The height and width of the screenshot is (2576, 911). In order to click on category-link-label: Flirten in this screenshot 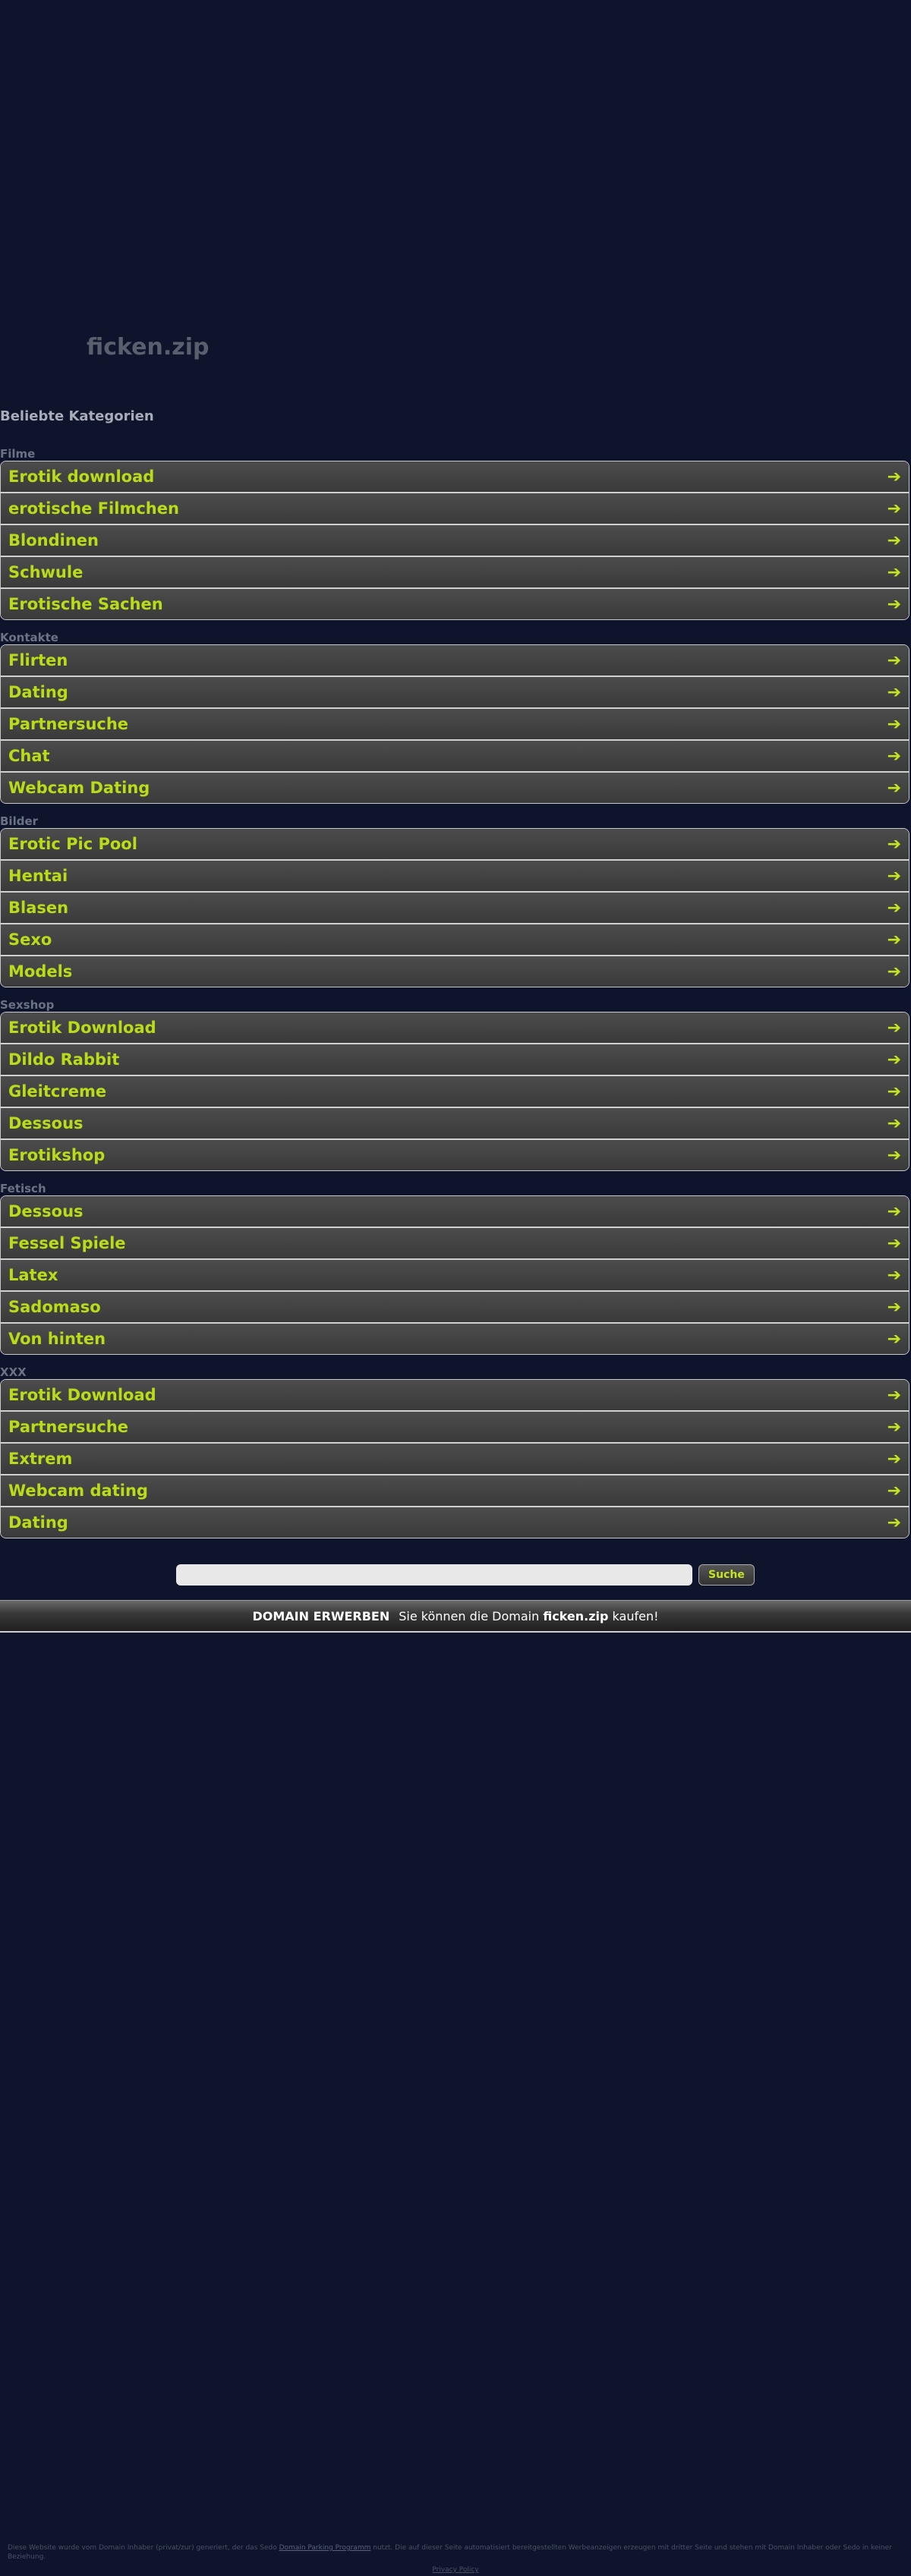, I will do `click(38, 660)`.